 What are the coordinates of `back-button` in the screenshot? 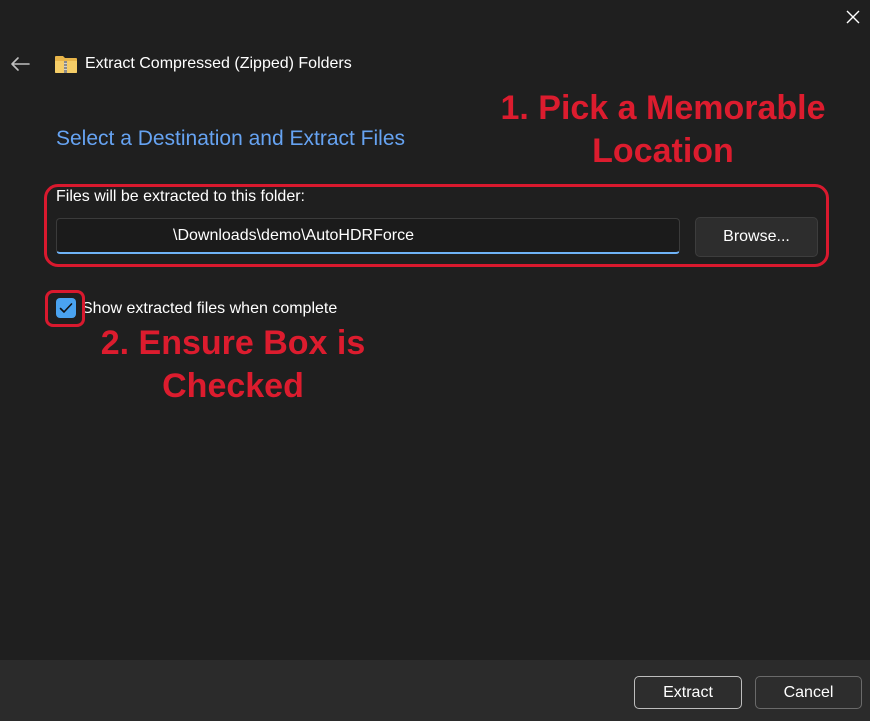 It's located at (20, 64).